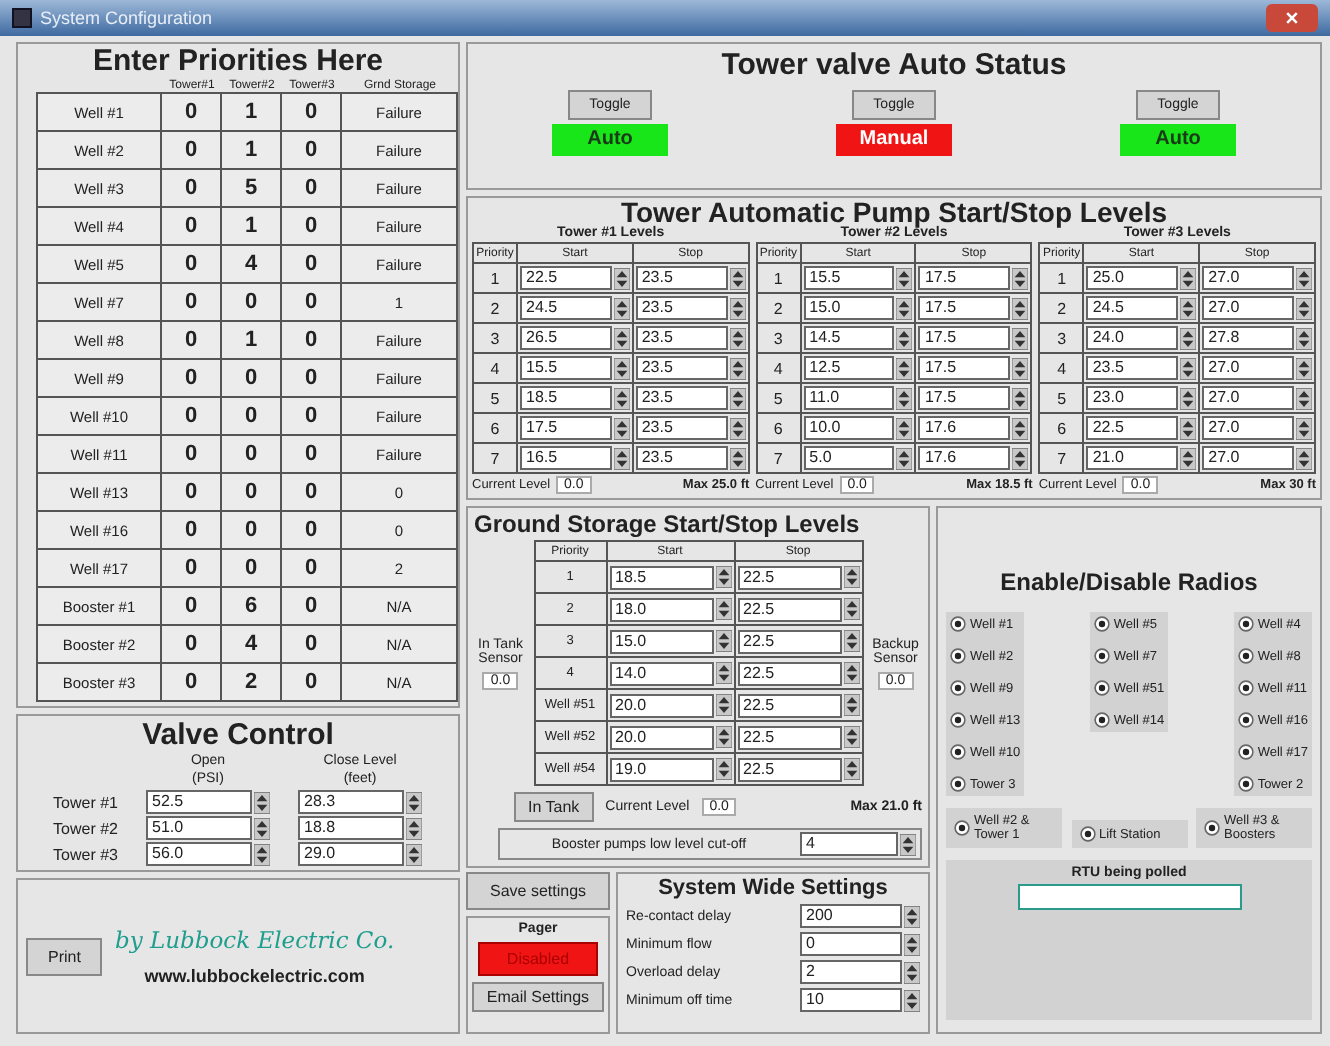  What do you see at coordinates (849, 368) in the screenshot?
I see `number-field: 12.5` at bounding box center [849, 368].